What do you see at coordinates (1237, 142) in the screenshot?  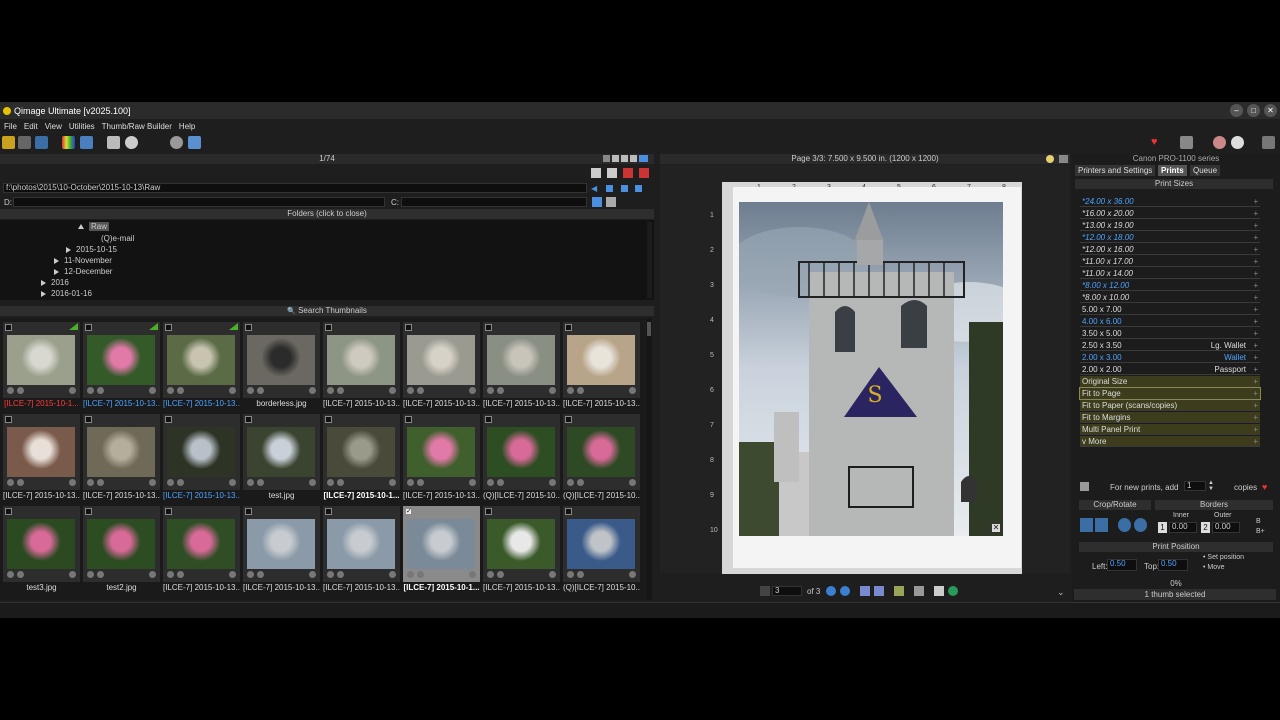 I see `clock-icon` at bounding box center [1237, 142].